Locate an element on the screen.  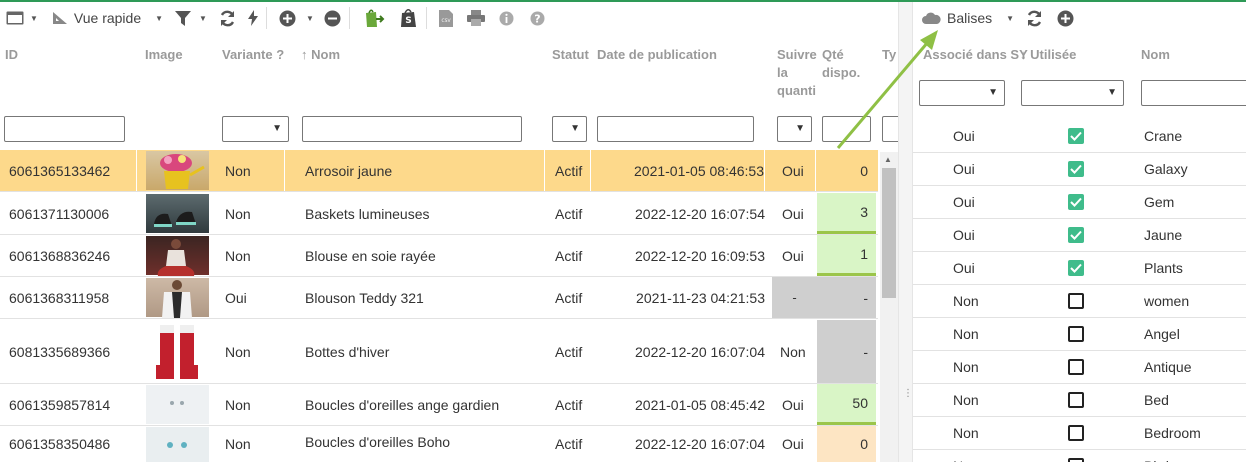
scrollbar-thumb is located at coordinates (889, 233).